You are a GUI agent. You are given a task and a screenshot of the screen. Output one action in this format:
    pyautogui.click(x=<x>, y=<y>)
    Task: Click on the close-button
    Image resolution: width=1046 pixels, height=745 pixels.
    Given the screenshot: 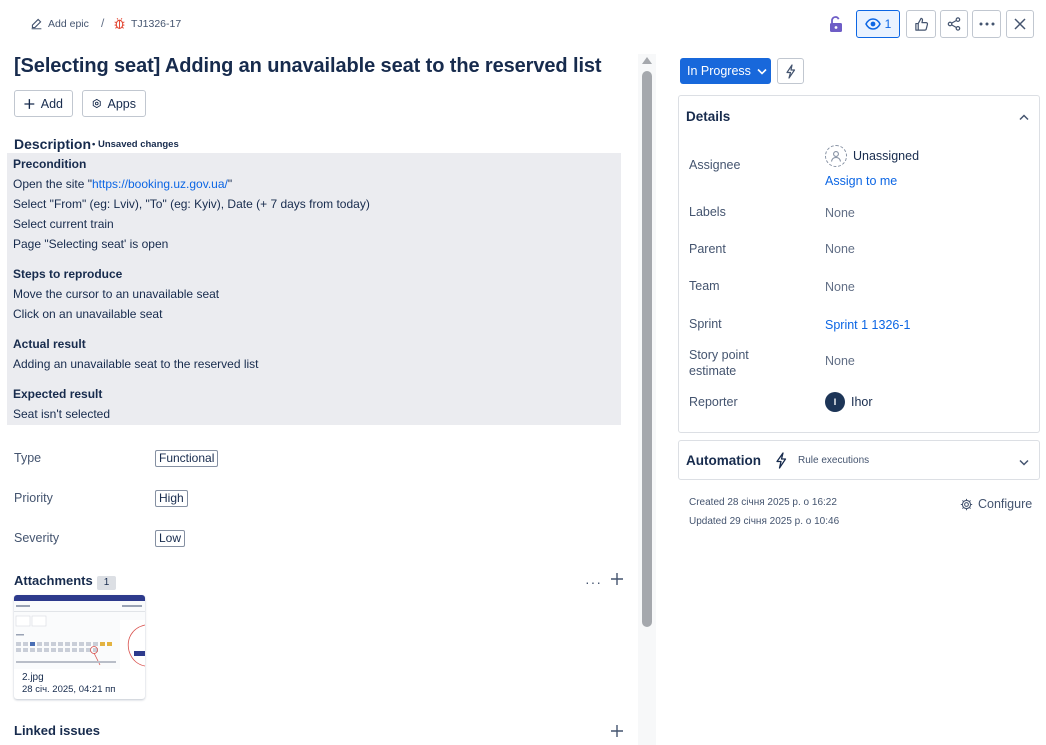 What is the action you would take?
    pyautogui.click(x=1020, y=24)
    